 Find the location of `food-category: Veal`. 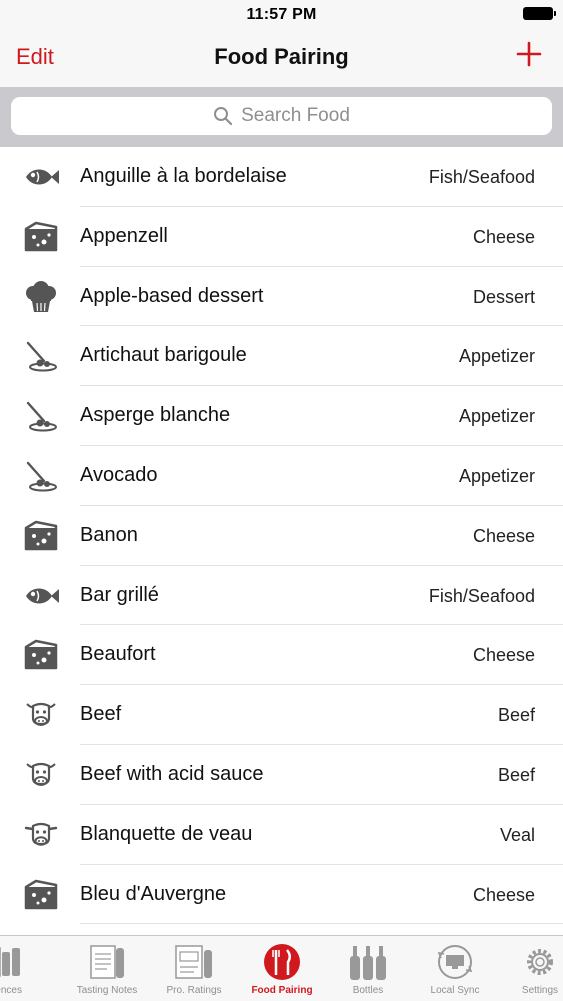

food-category: Veal is located at coordinates (517, 834).